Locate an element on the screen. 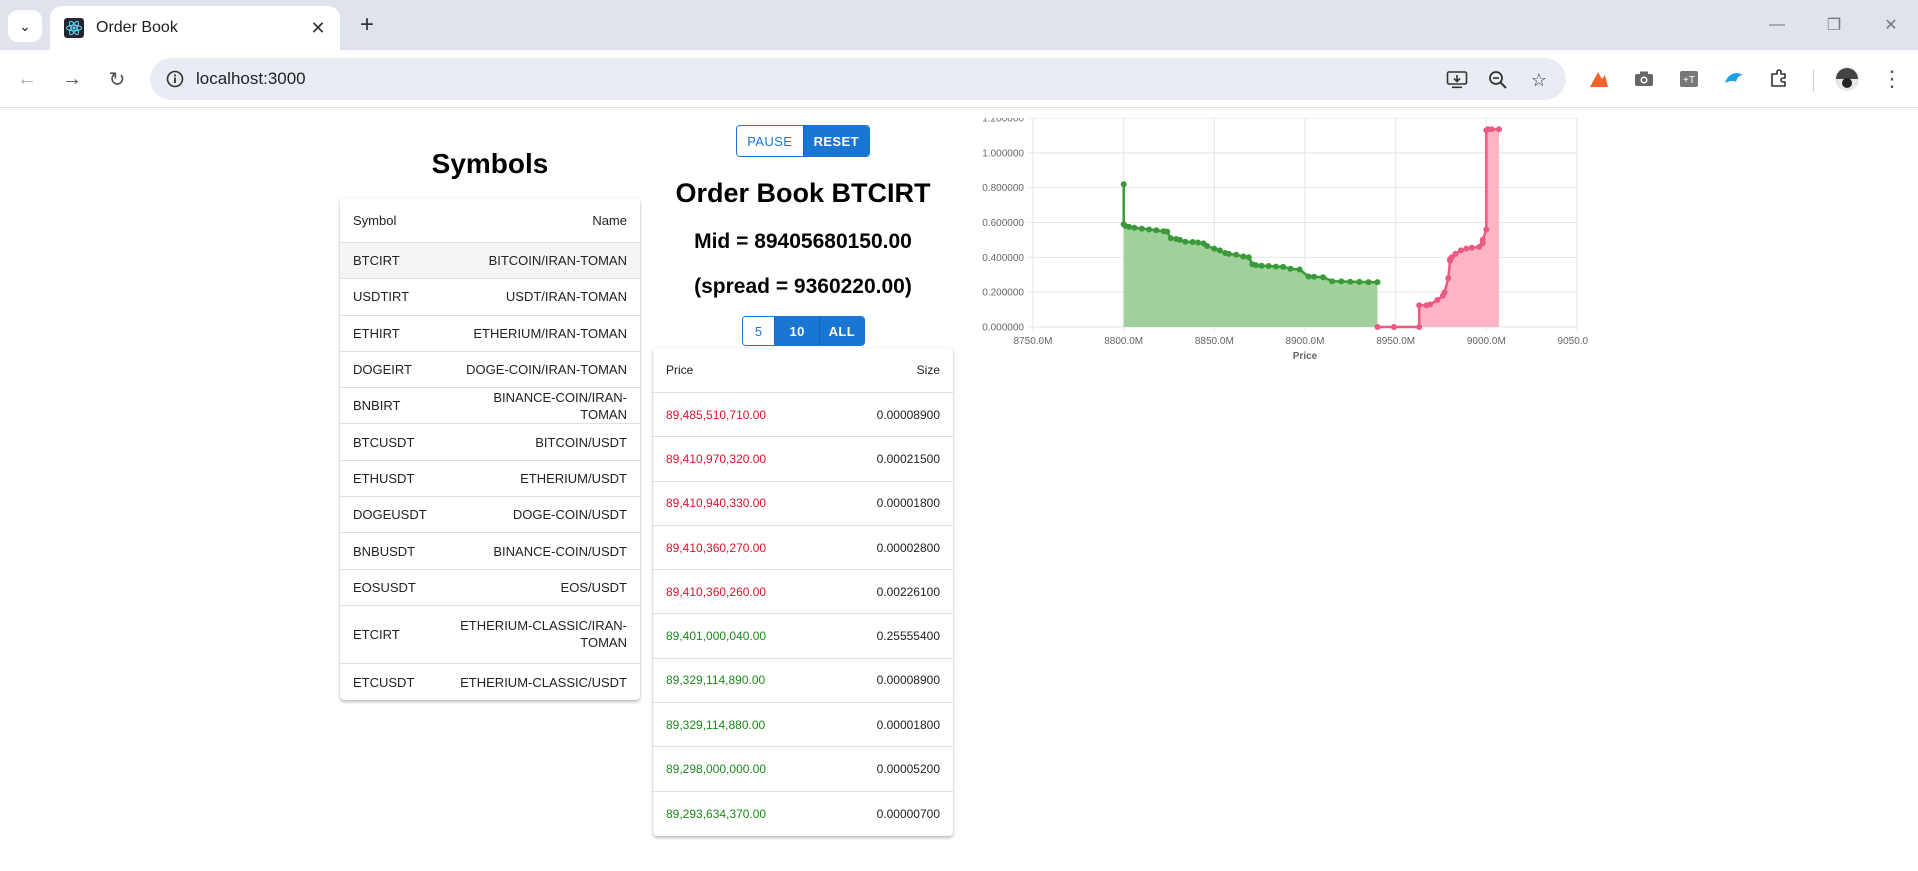 This screenshot has width=1918, height=871. orderbook-row: 89,329,114,890.00 0.00008900 is located at coordinates (803, 681).